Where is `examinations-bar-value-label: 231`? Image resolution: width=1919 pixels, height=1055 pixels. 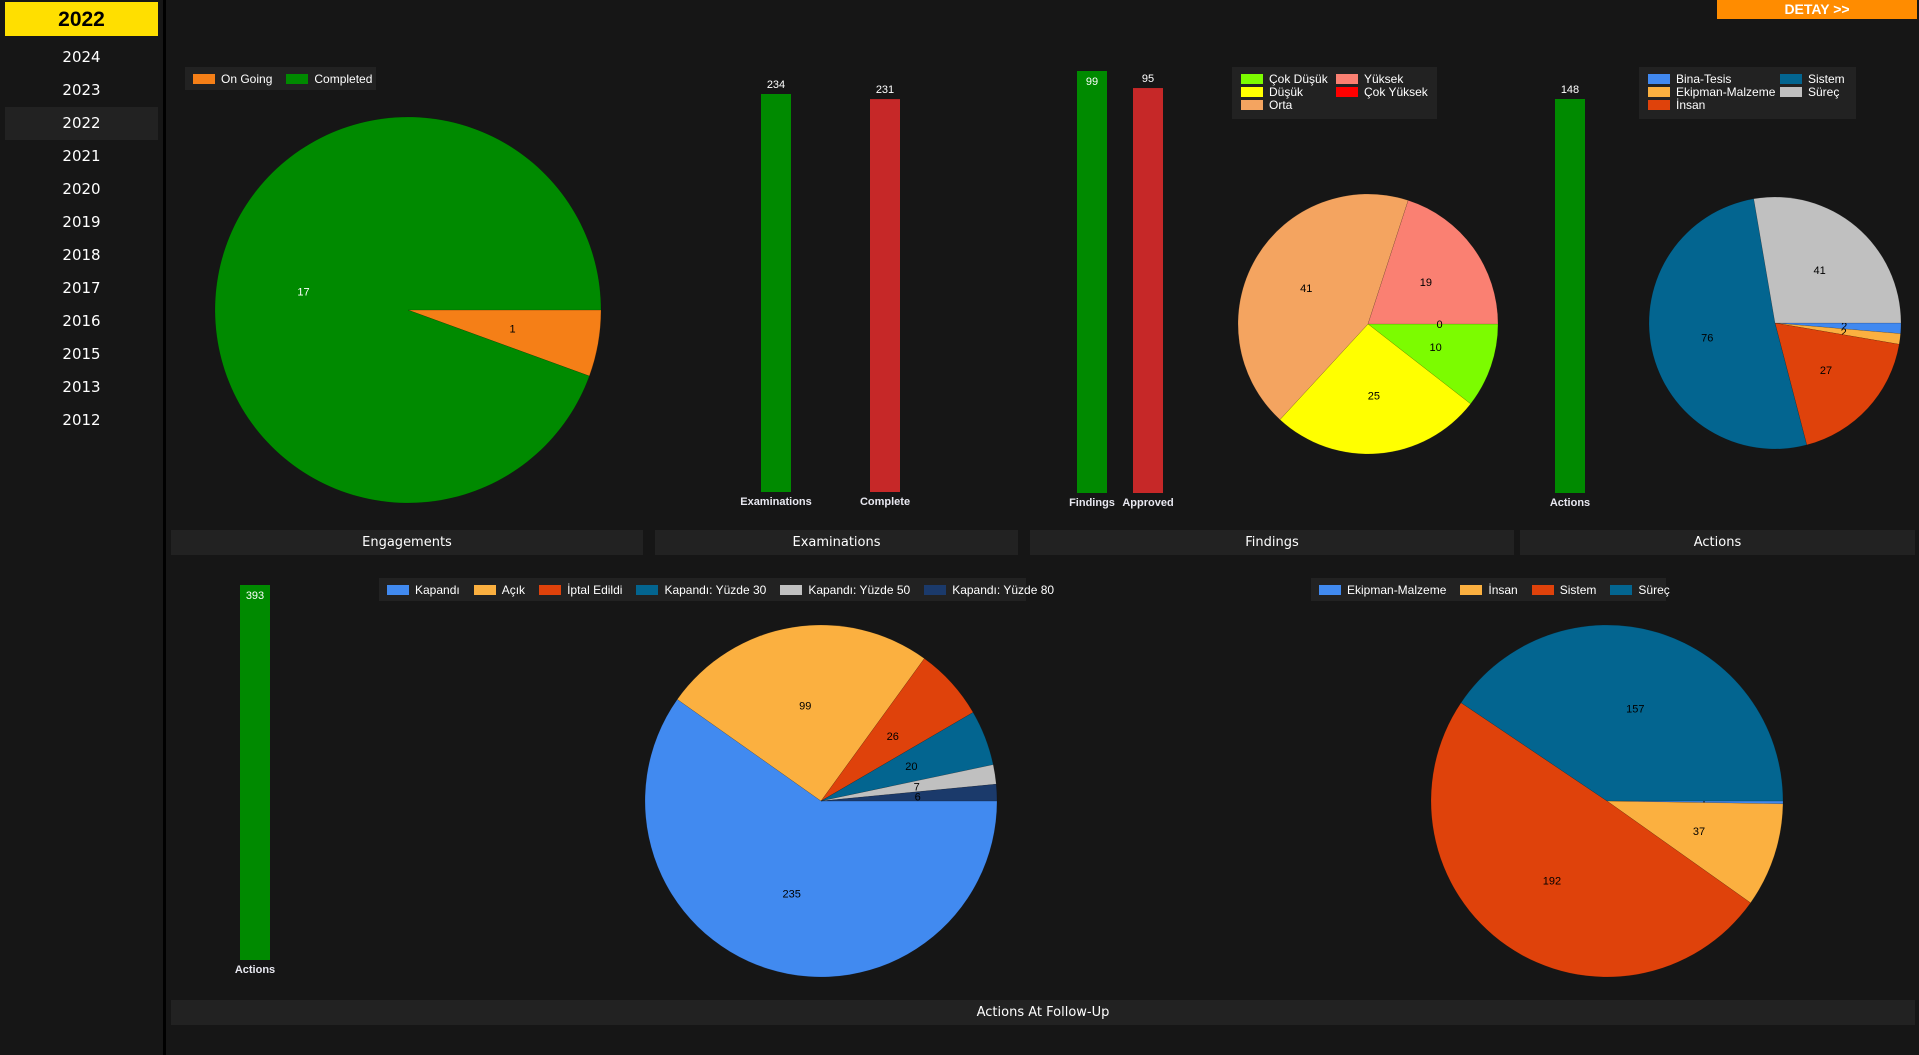 examinations-bar-value-label: 231 is located at coordinates (885, 90).